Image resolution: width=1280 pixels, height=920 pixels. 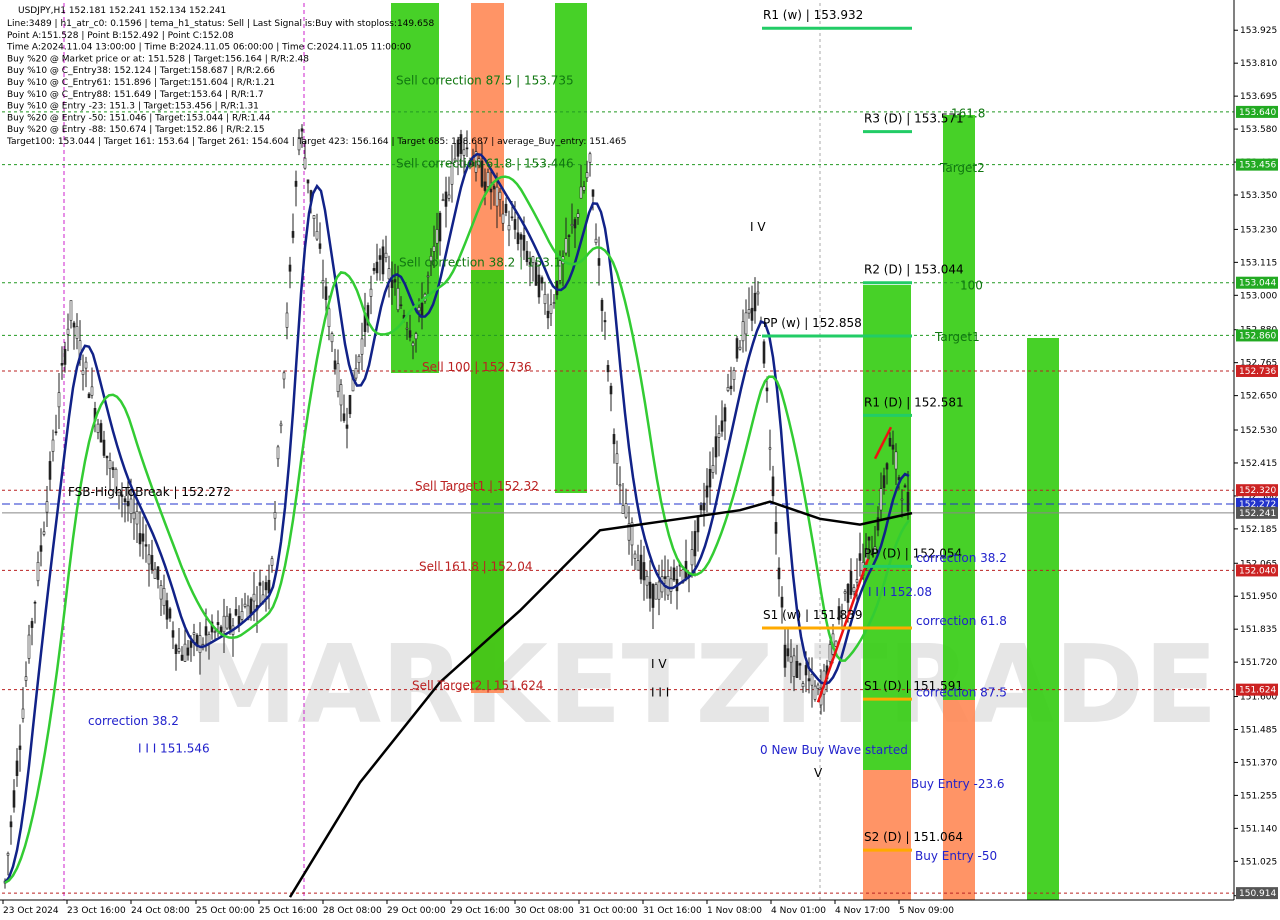 What do you see at coordinates (1257, 113) in the screenshot?
I see `price-tag-label: 153.640` at bounding box center [1257, 113].